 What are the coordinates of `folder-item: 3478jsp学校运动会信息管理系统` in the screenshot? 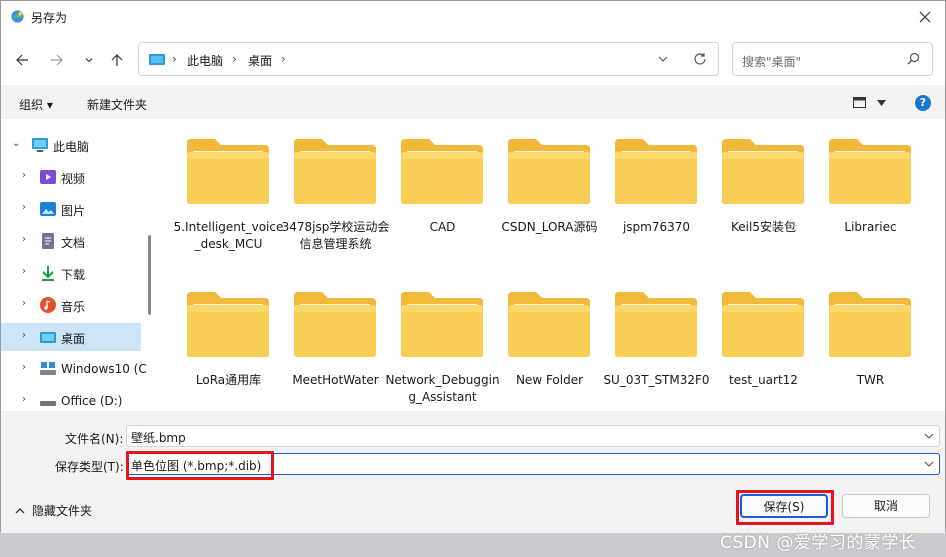 It's located at (333, 194).